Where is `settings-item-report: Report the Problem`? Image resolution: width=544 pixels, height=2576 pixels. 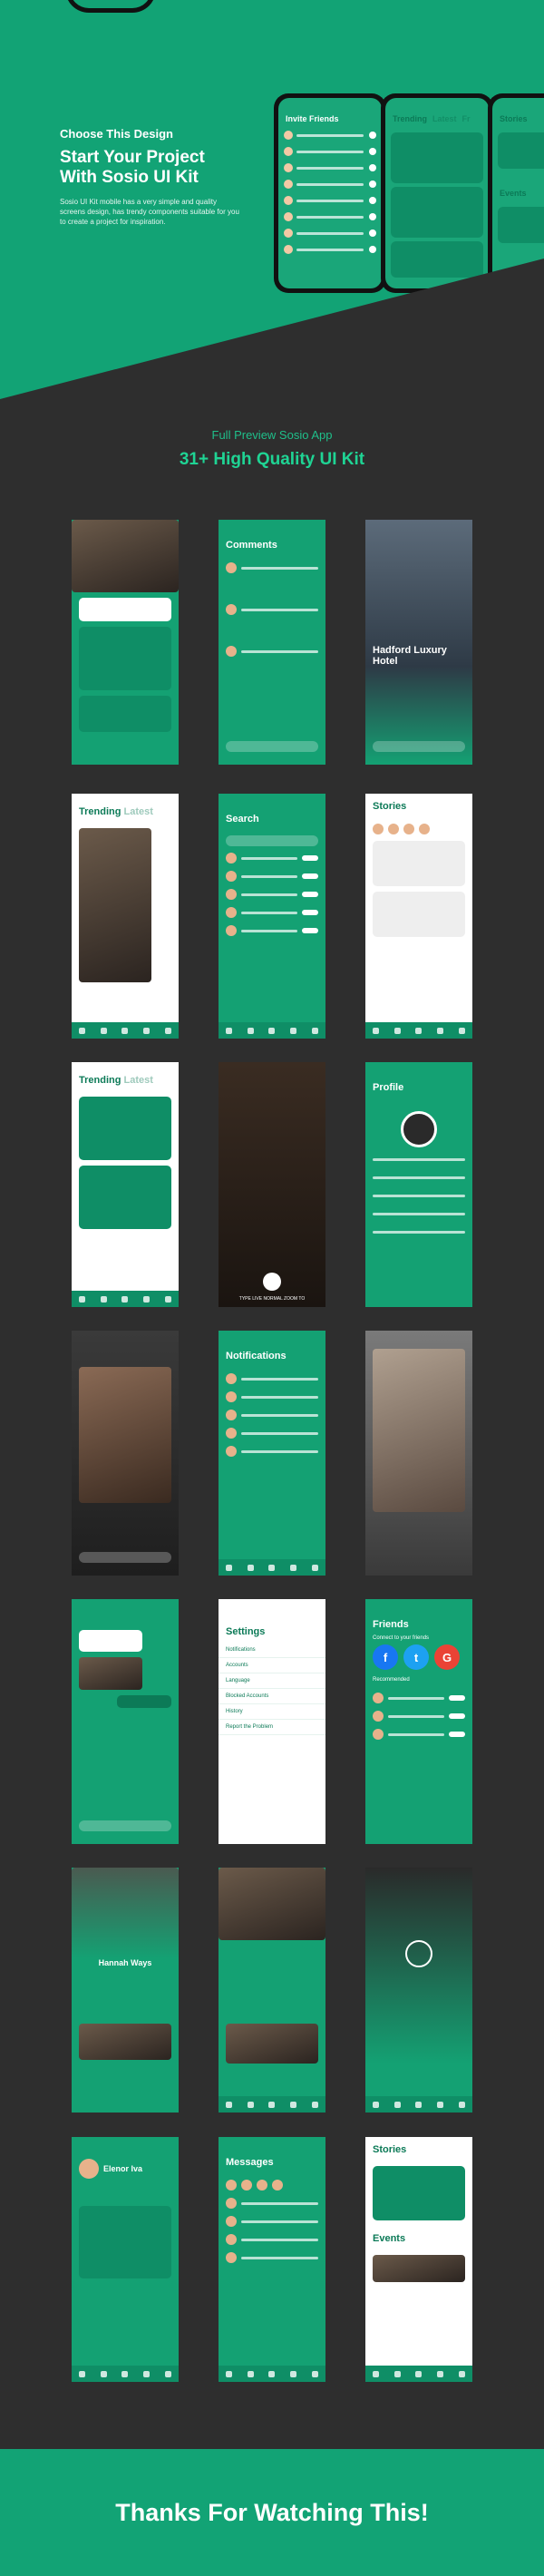 settings-item-report: Report the Problem is located at coordinates (272, 1727).